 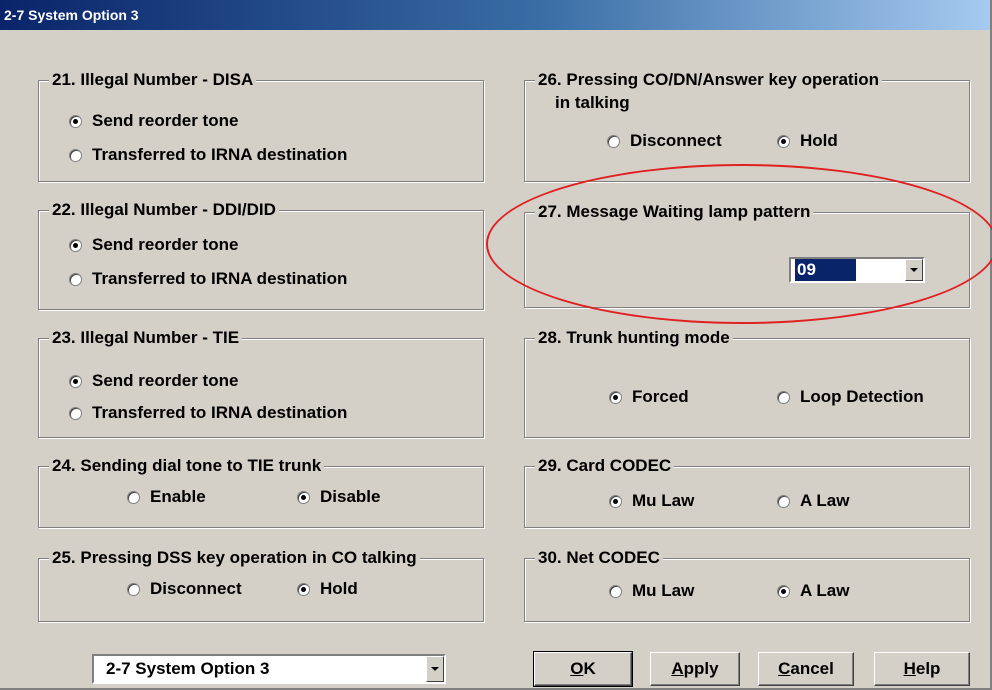 What do you see at coordinates (674, 212) in the screenshot?
I see `group-27-title: 27. Message Waiting lamp pattern` at bounding box center [674, 212].